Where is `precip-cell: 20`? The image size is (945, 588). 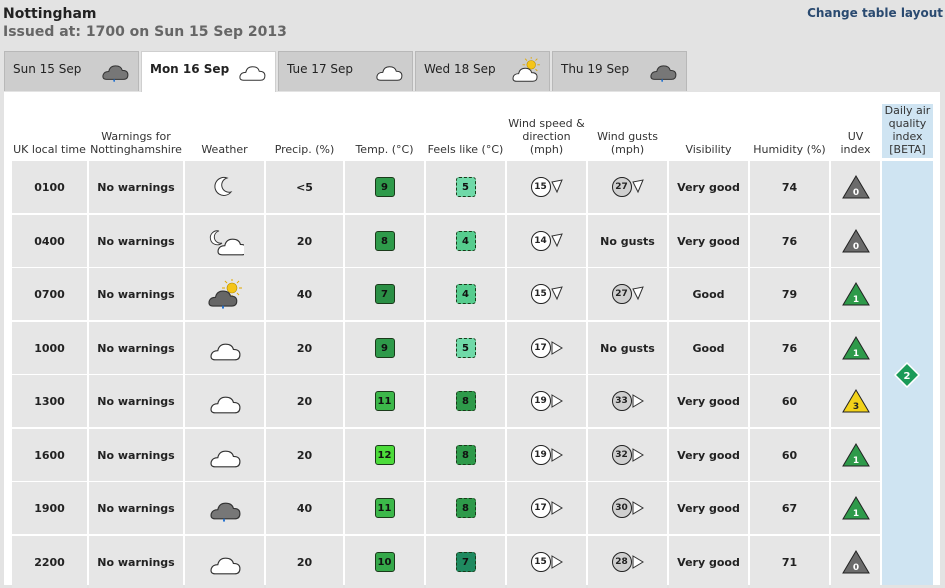 precip-cell: 20 is located at coordinates (304, 401).